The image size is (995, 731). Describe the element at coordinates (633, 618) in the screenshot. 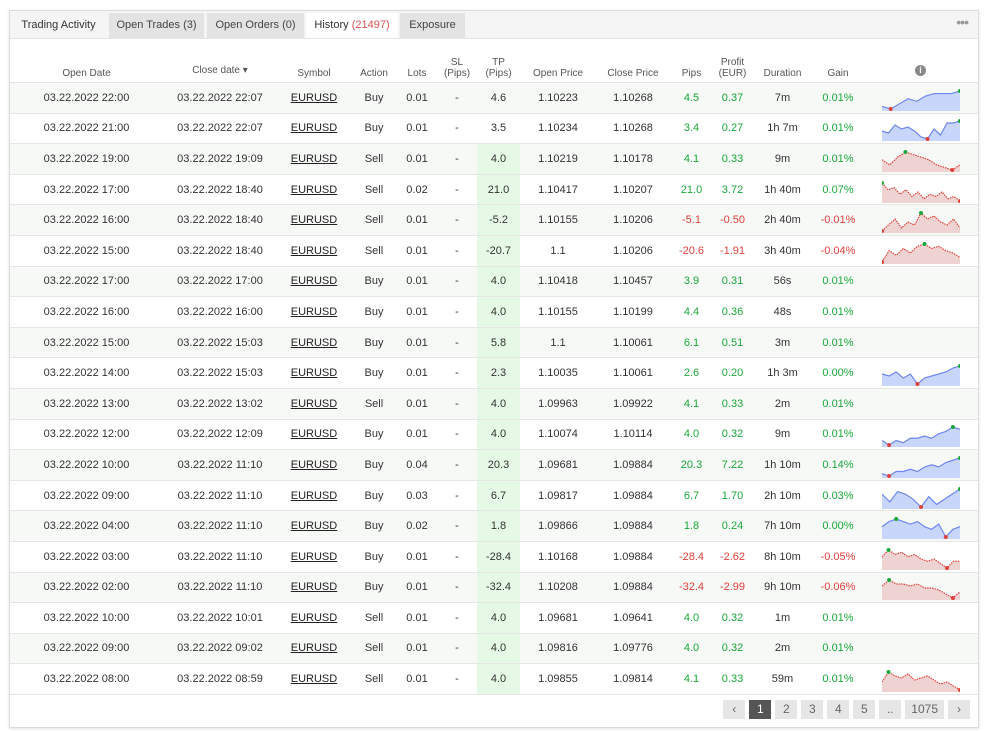

I see `cell-close-price: 1.09641` at that location.